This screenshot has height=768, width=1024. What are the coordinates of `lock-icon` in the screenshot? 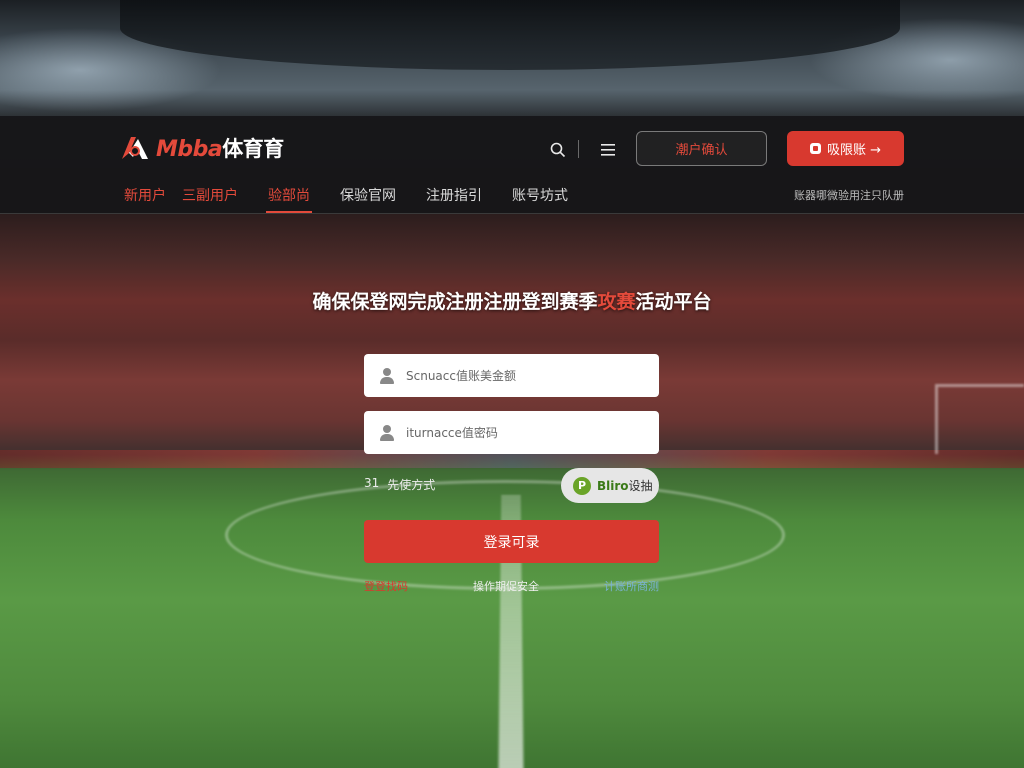 It's located at (387, 432).